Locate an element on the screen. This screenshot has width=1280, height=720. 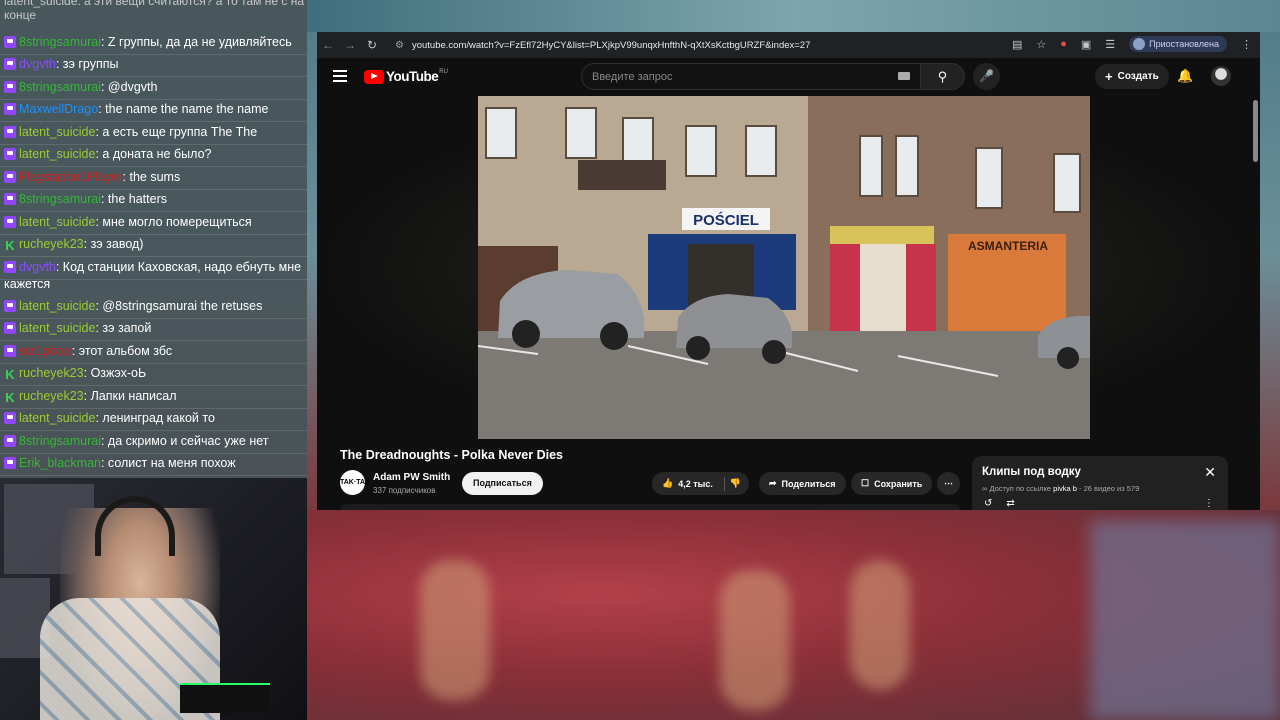
keyboard-icon is located at coordinates (904, 76).